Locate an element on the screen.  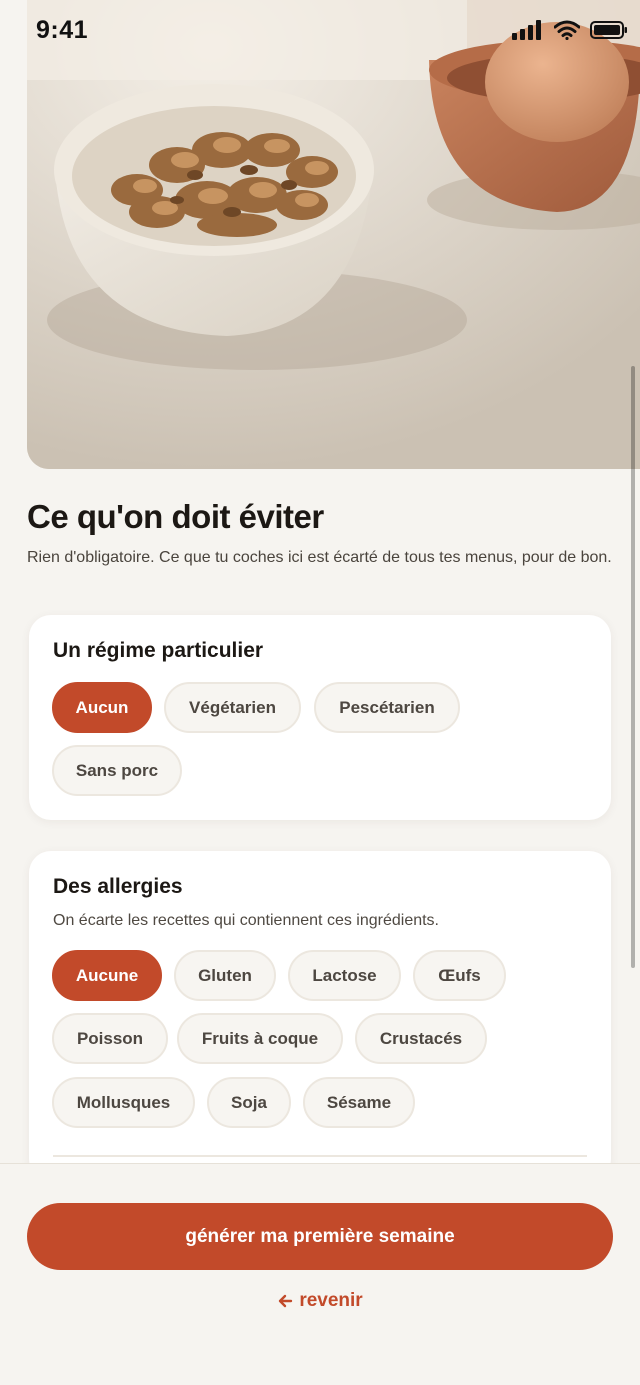
battery-icon is located at coordinates (608, 30).